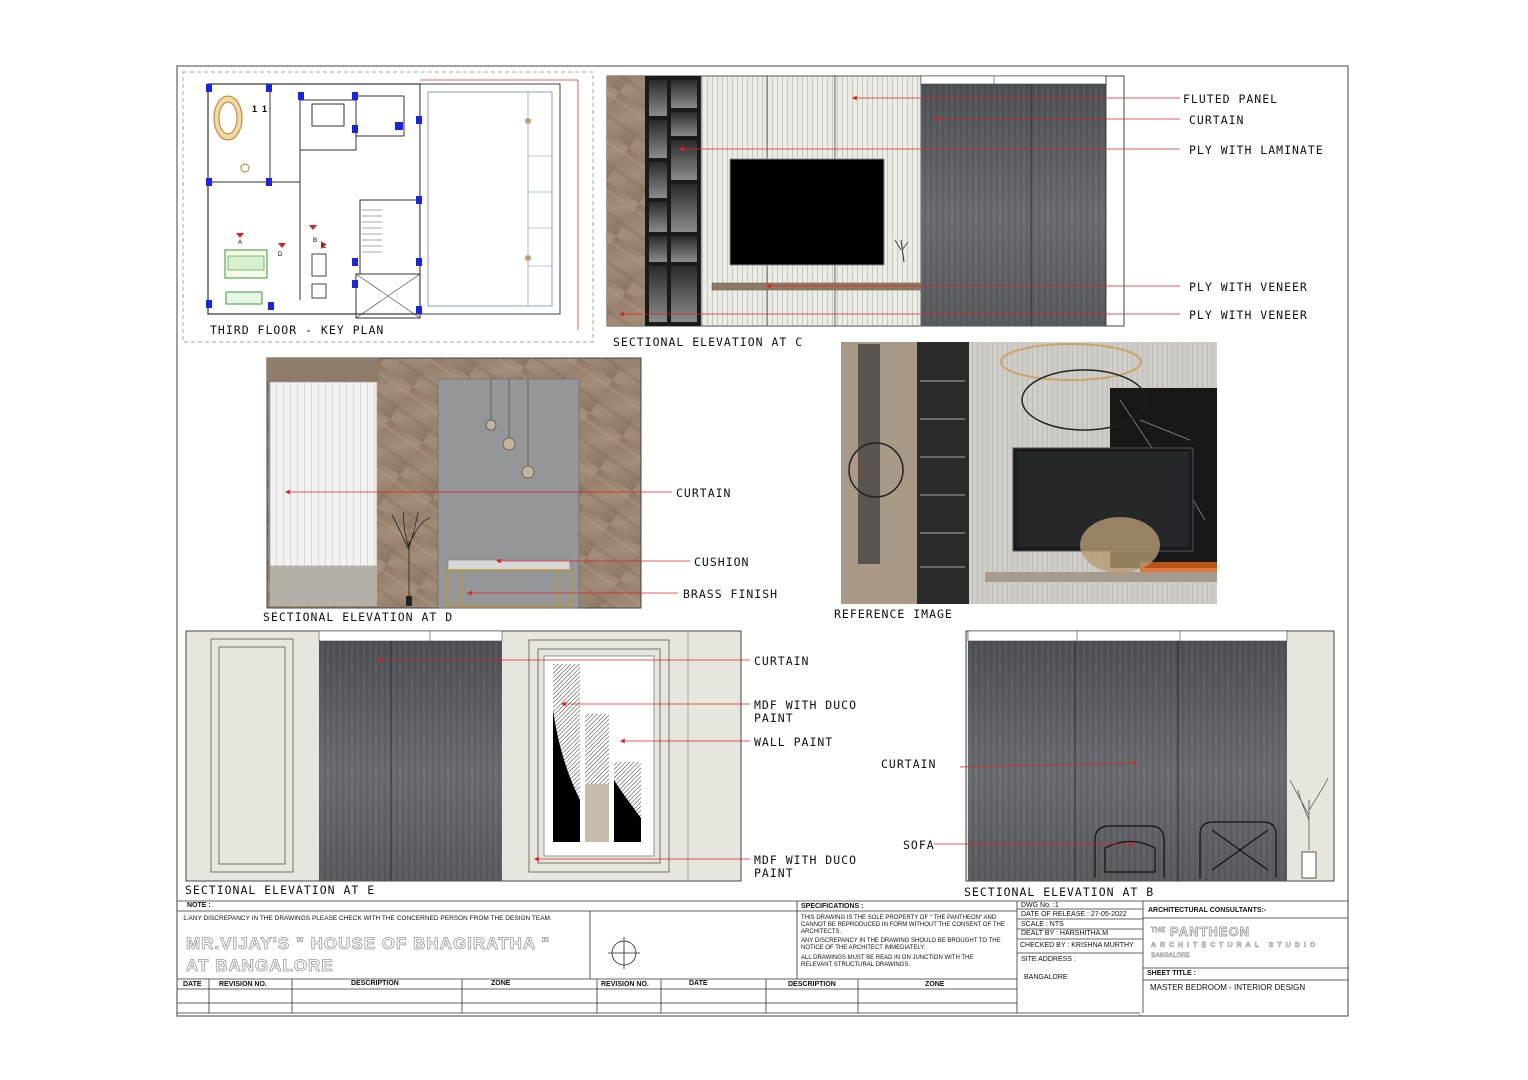  I want to click on label-curtain-e: CURTAIN, so click(782, 661).